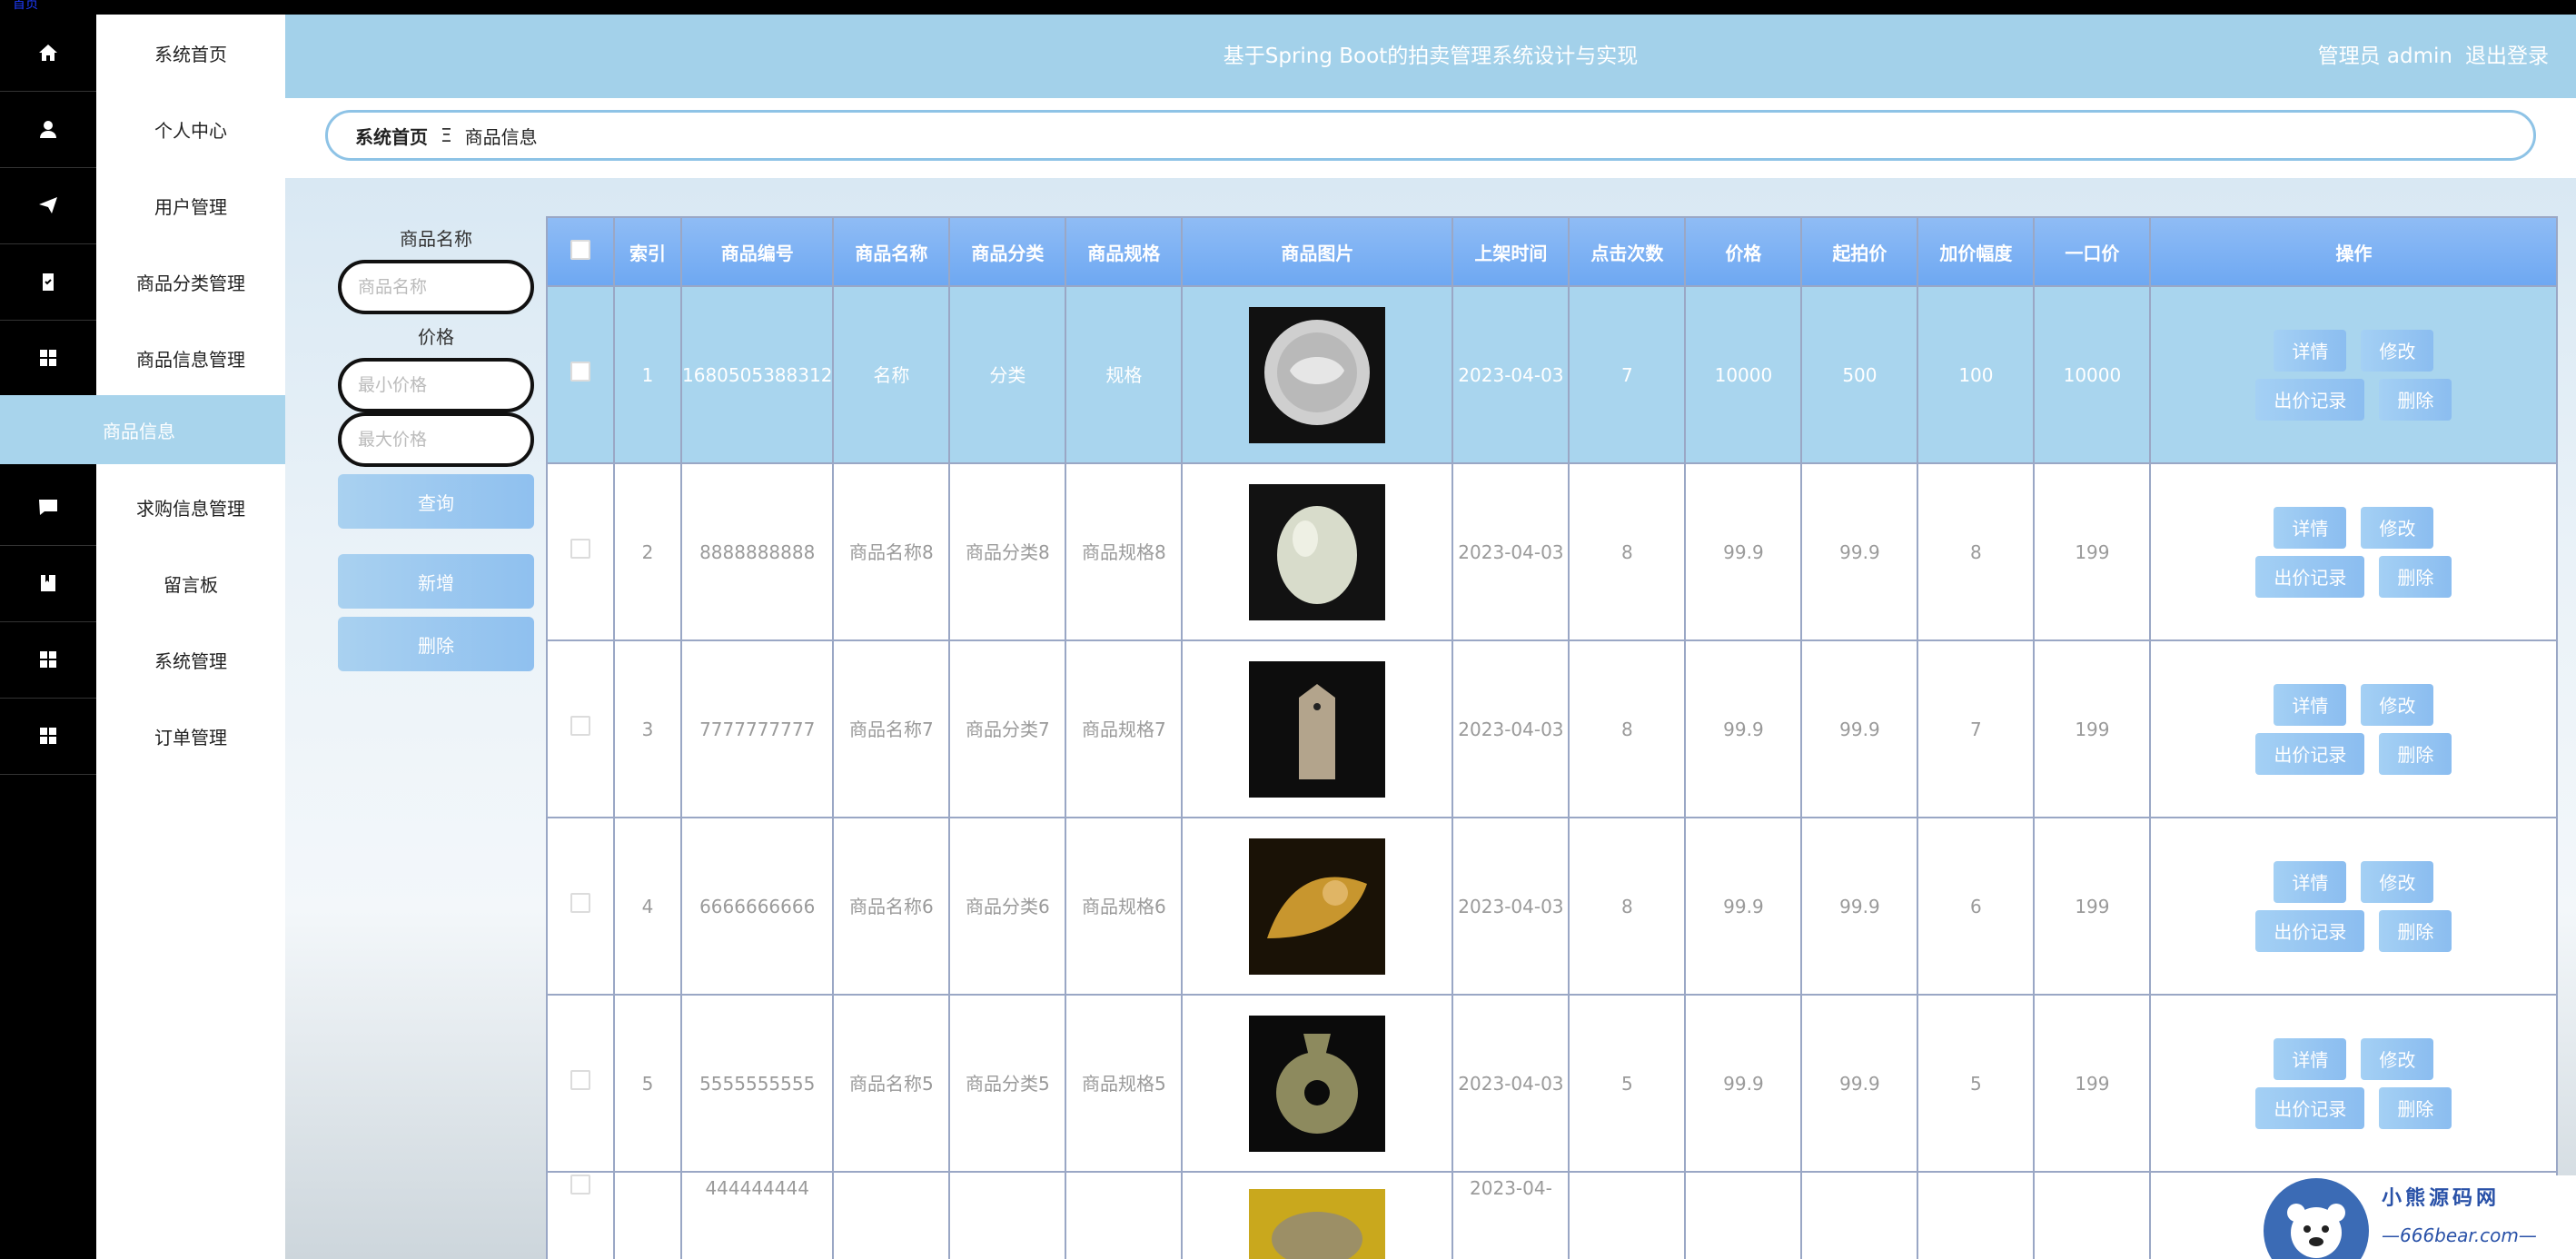 The image size is (2576, 1259). I want to click on goods-image, so click(1317, 374).